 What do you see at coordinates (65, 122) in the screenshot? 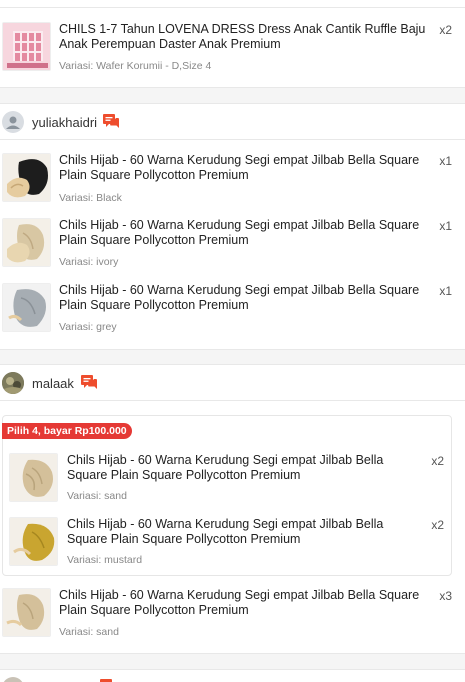
I see `shop-name: yuliakhaidri` at bounding box center [65, 122].